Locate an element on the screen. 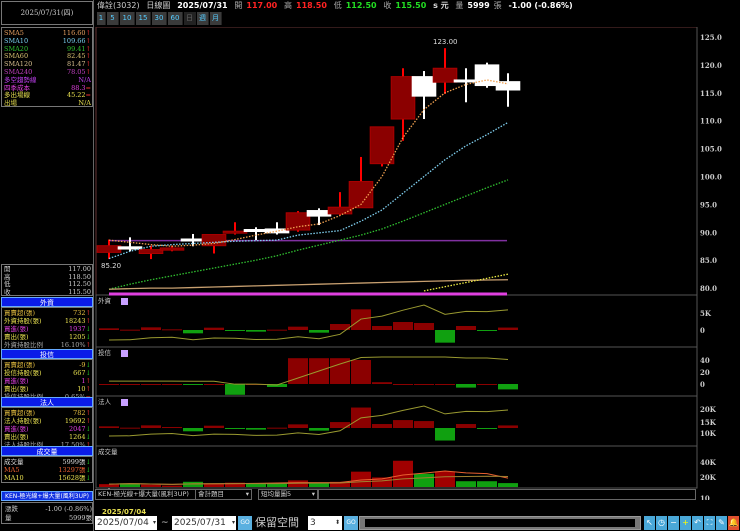  cursor-date: 2025/07/04 is located at coordinates (124, 512).